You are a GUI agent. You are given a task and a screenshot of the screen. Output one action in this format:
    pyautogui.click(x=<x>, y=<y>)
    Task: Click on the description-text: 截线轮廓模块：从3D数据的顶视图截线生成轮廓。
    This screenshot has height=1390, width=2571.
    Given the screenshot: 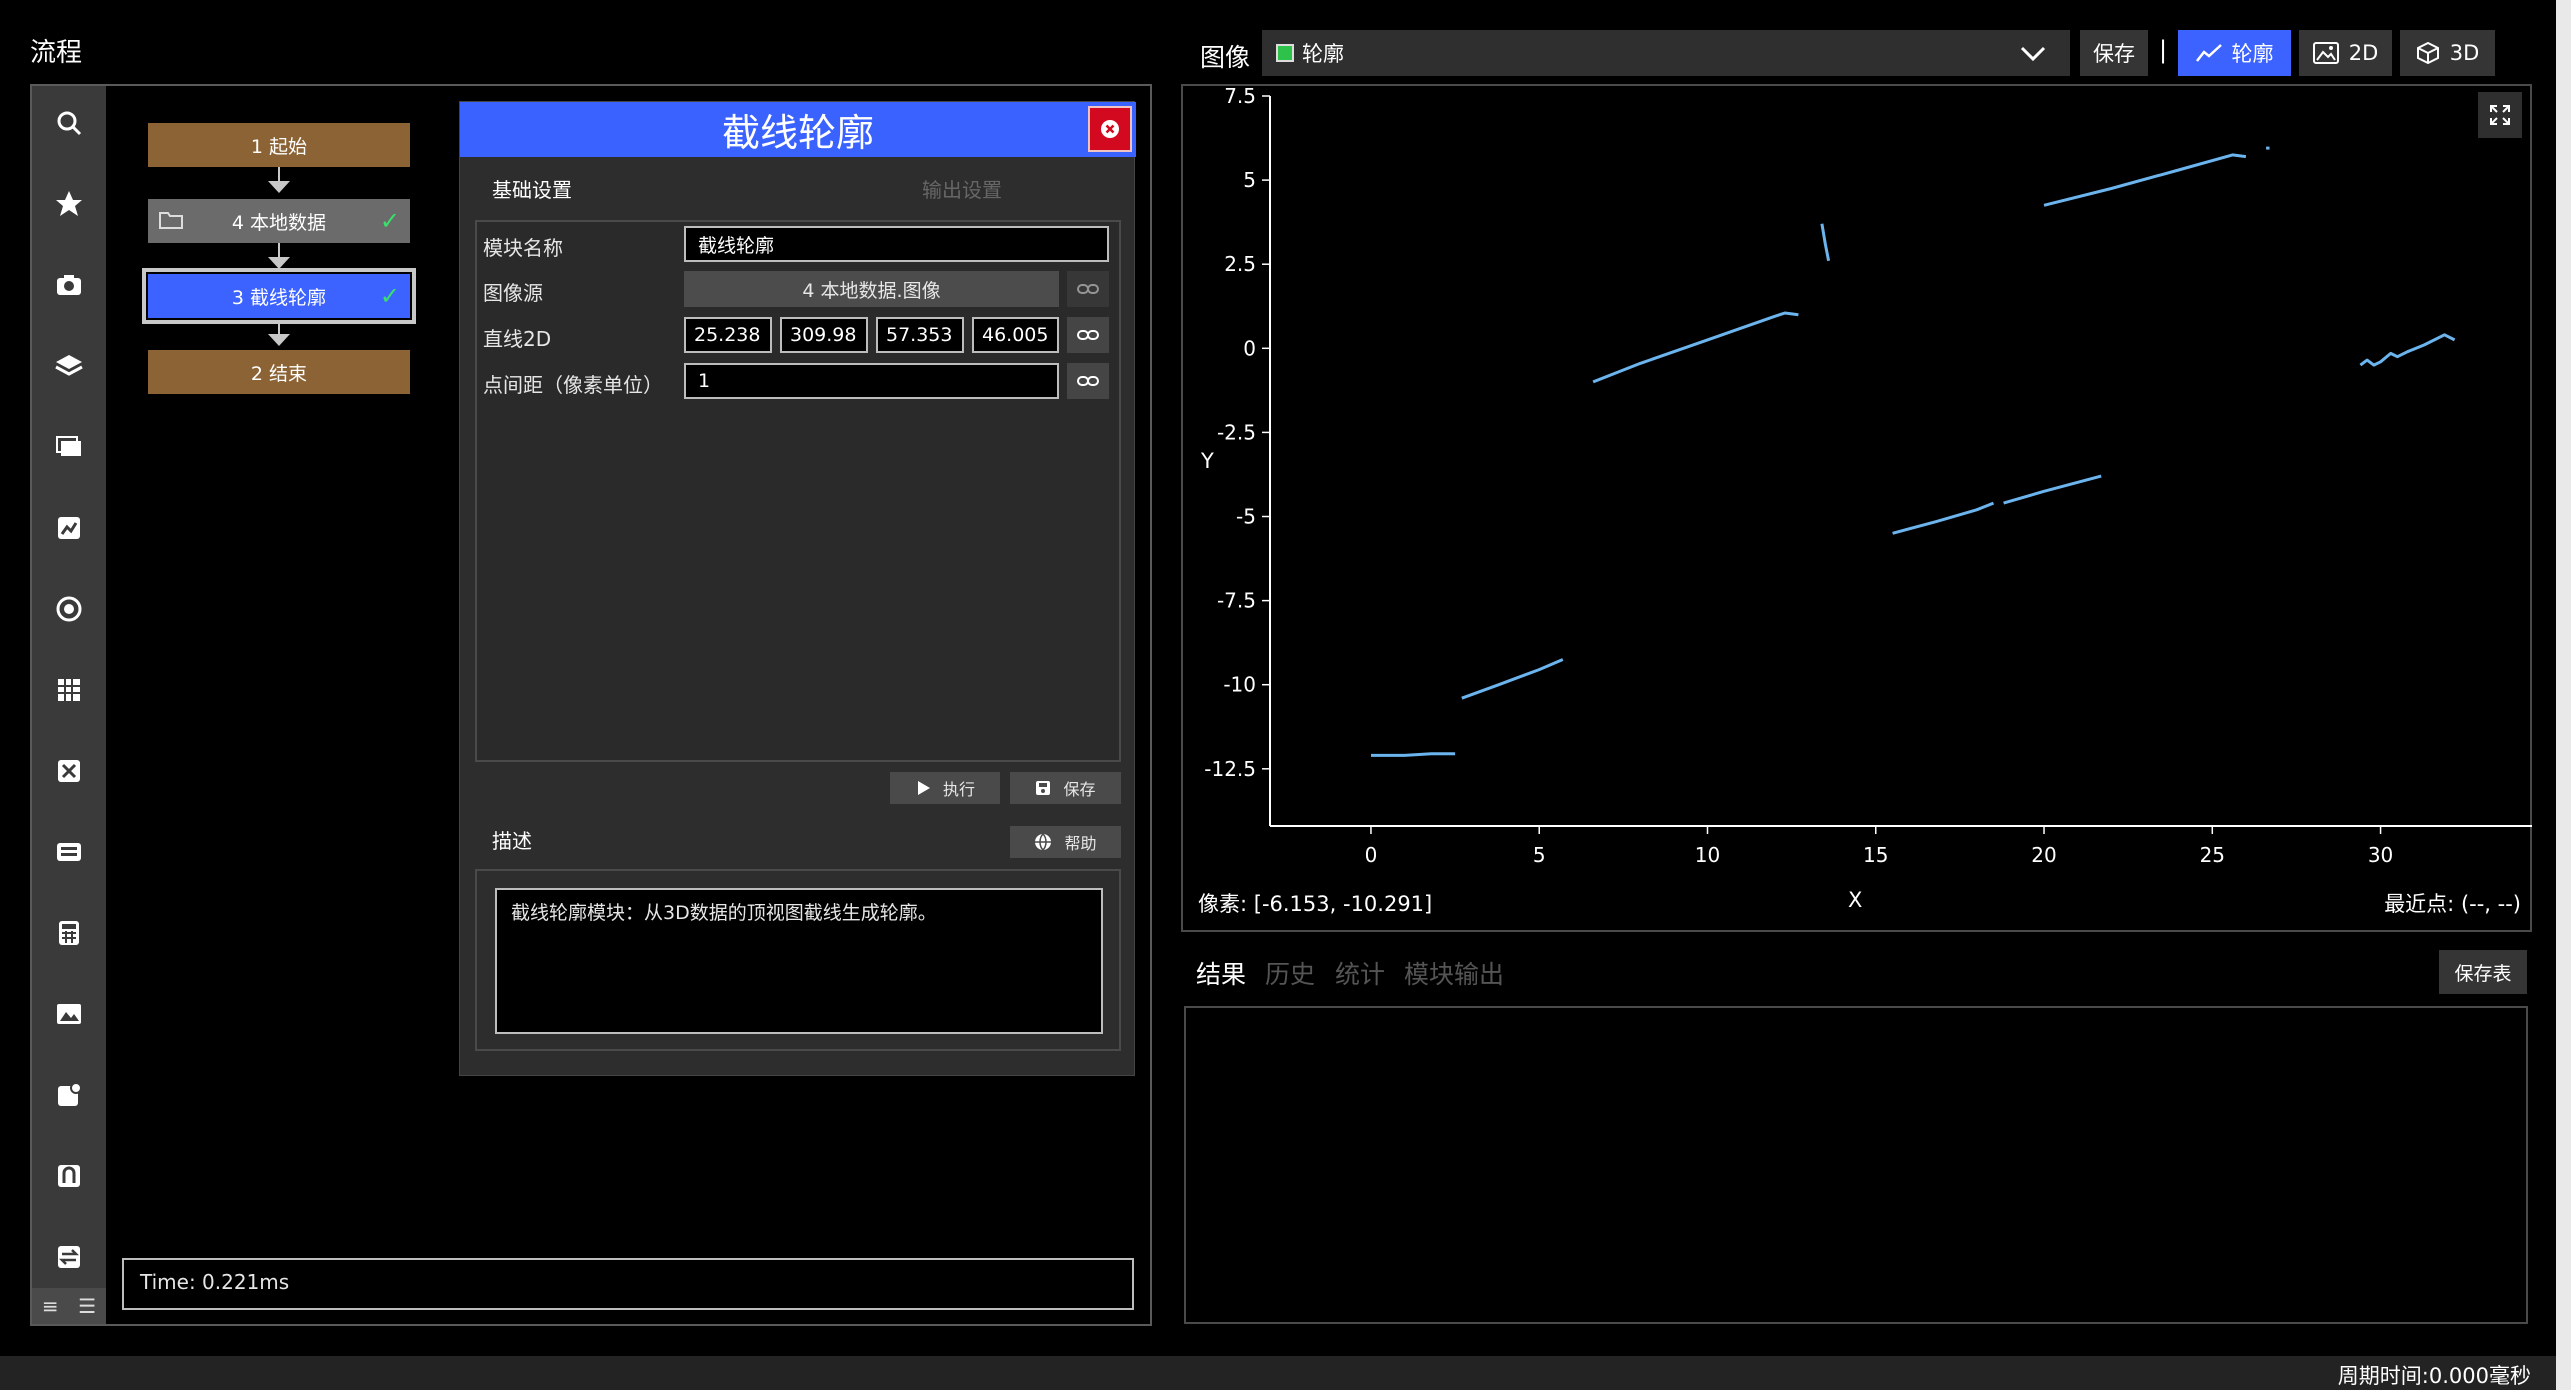 What is the action you would take?
    pyautogui.click(x=799, y=961)
    